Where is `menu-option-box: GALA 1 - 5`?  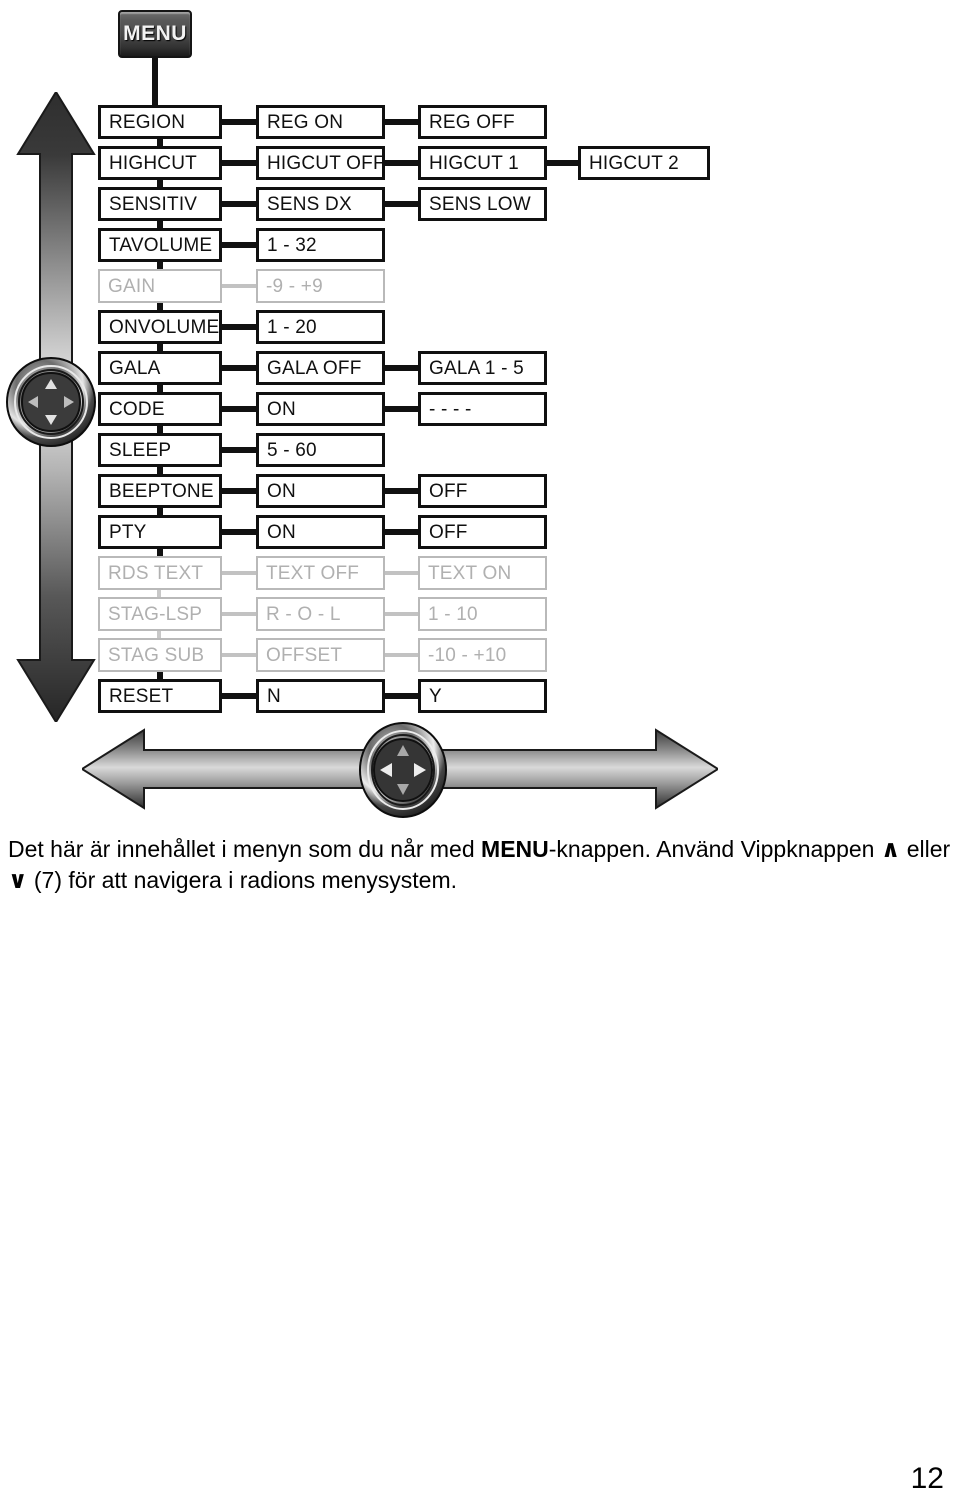
menu-option-box: GALA 1 - 5 is located at coordinates (482, 368).